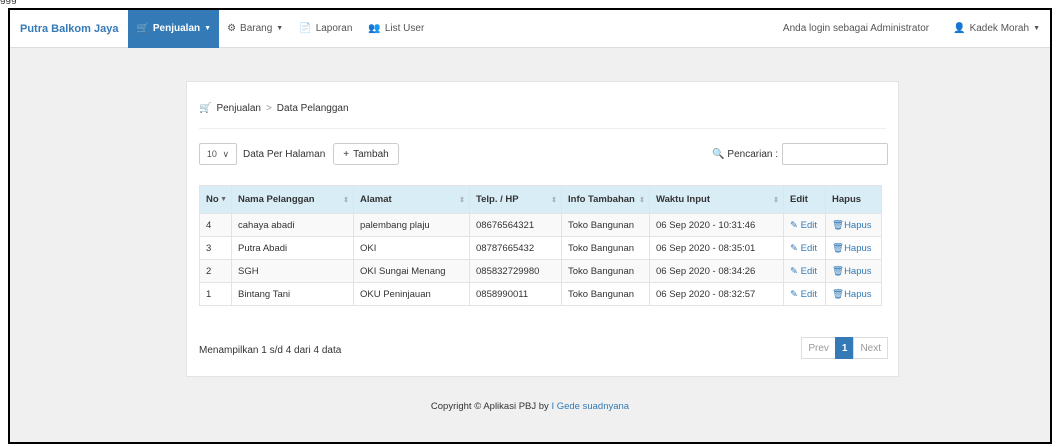  I want to click on user-menu: 👤 Kadek Morah ▼, so click(996, 28).